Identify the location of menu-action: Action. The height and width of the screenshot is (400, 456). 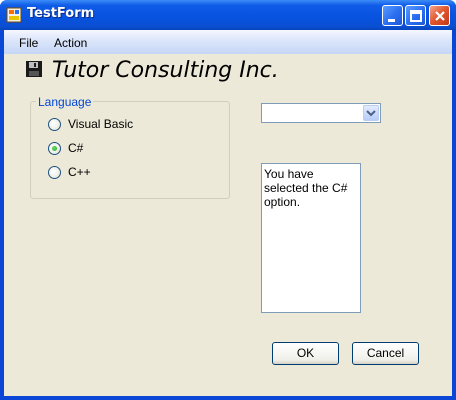
(70, 43).